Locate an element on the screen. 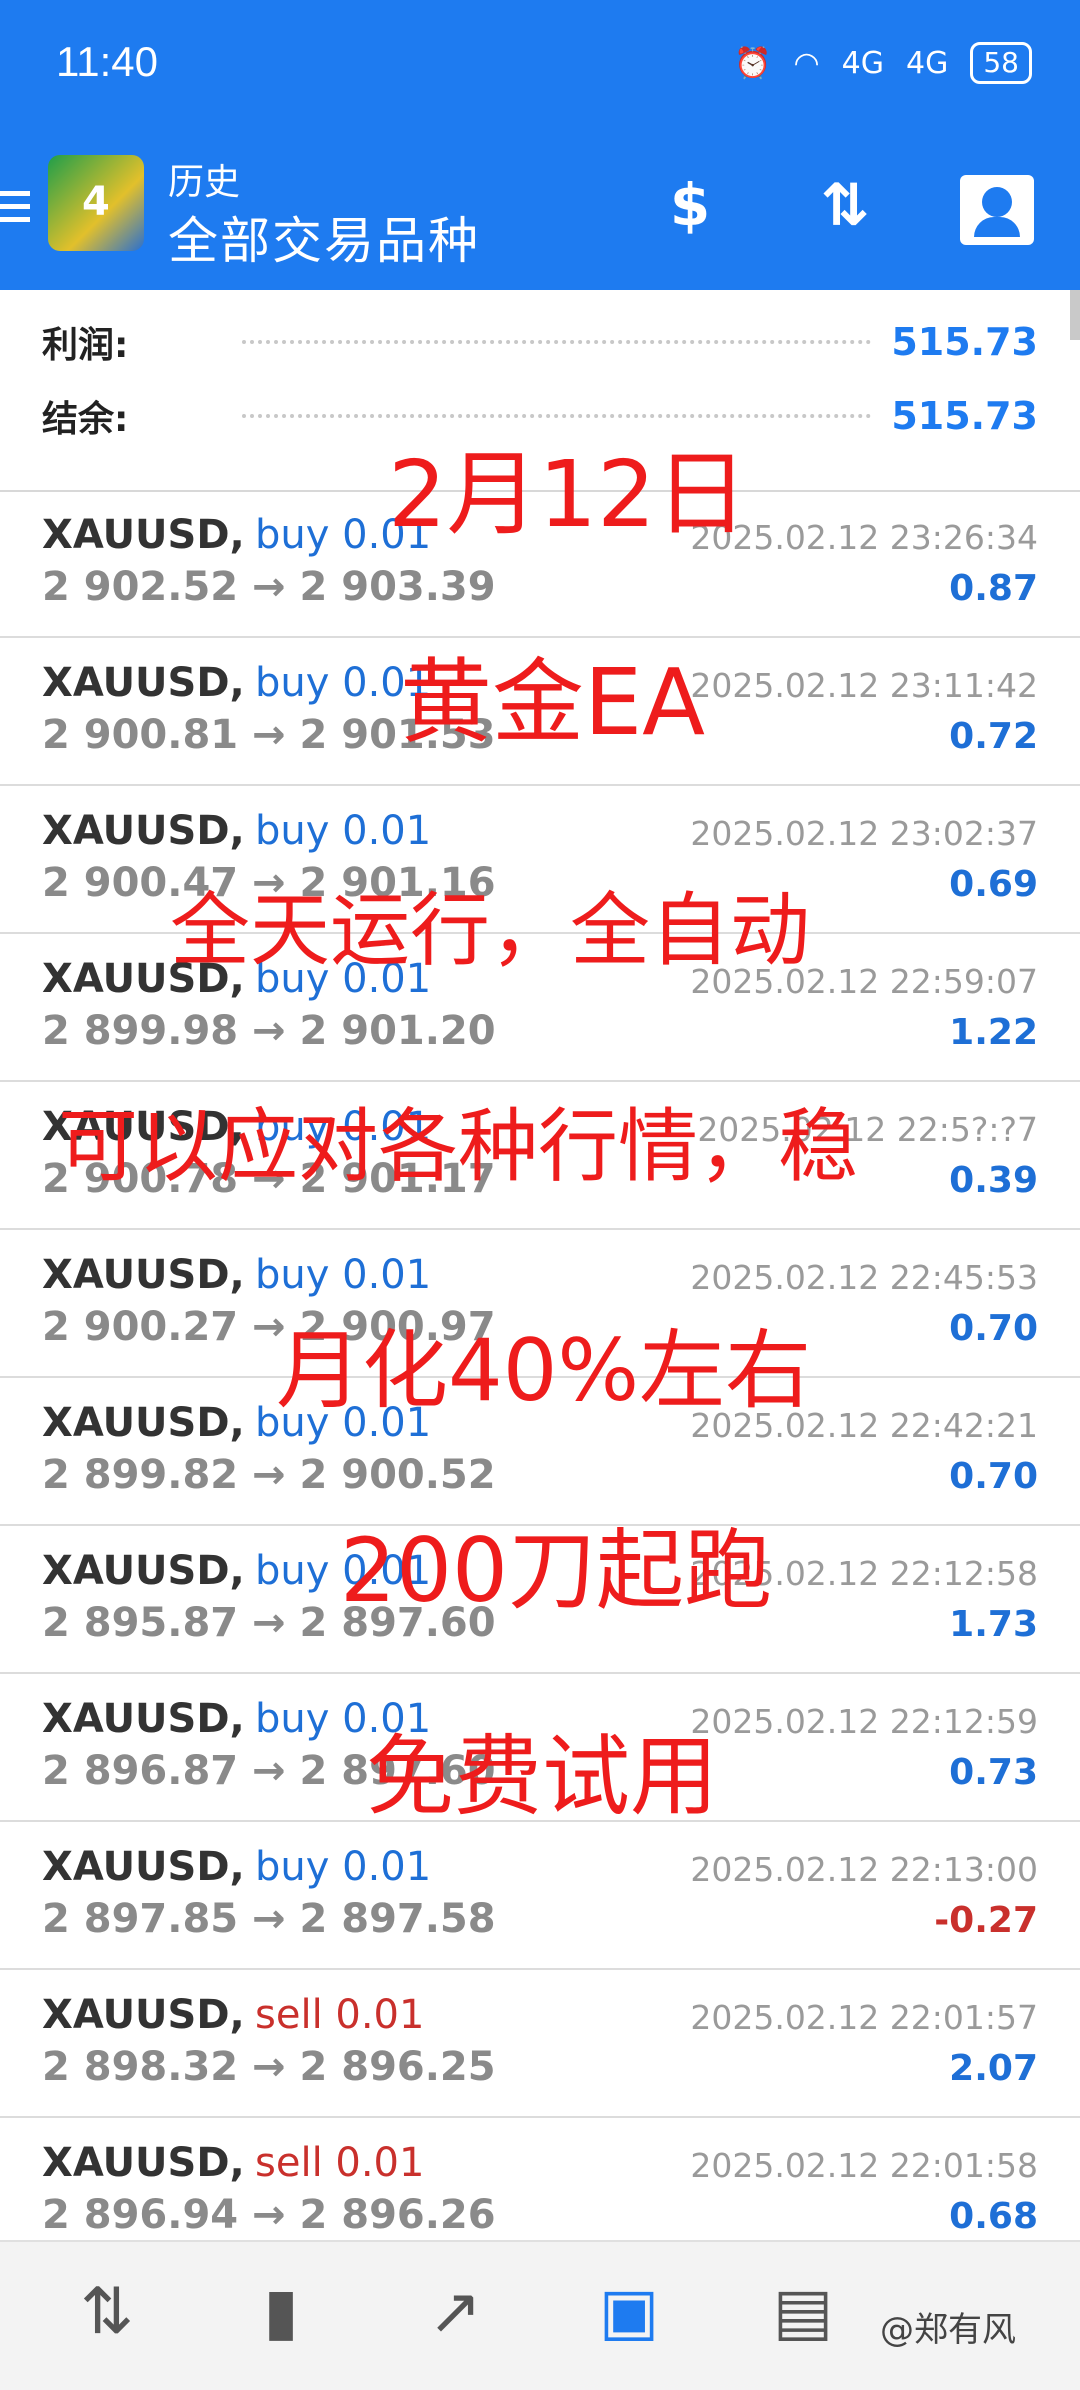 The image size is (1080, 2390). balance-value: 515.73 is located at coordinates (964, 416).